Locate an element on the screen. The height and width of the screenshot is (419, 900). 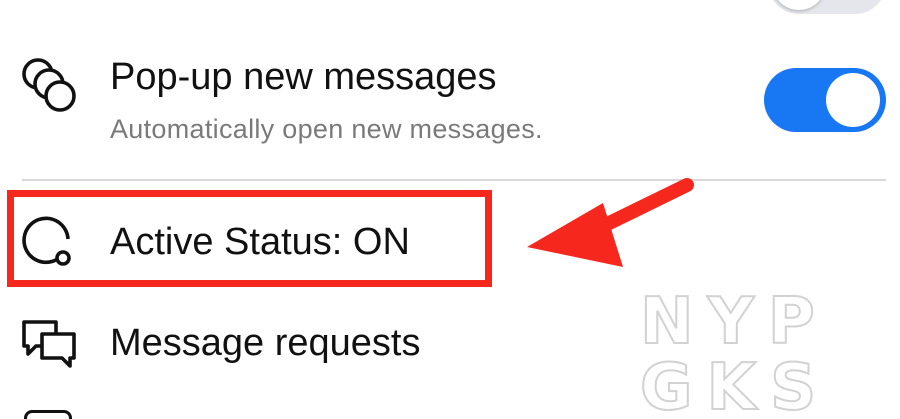
watermark-line2: GKS is located at coordinates (735, 383).